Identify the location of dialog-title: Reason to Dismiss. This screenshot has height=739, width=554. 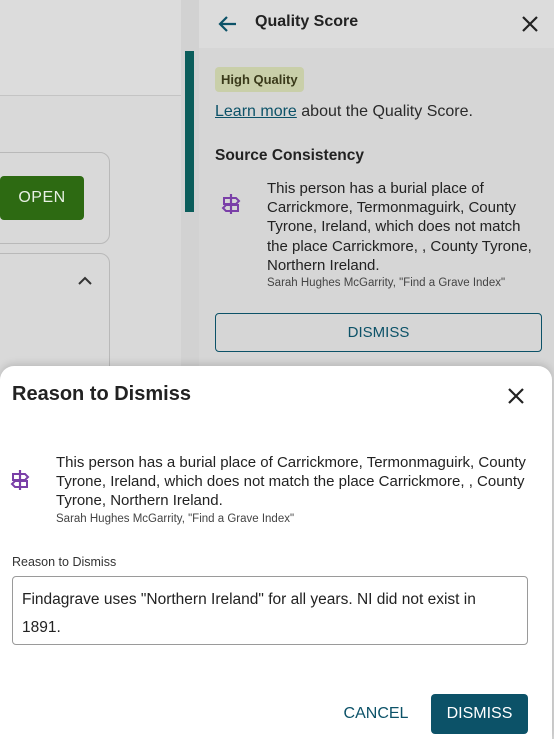
(101, 394).